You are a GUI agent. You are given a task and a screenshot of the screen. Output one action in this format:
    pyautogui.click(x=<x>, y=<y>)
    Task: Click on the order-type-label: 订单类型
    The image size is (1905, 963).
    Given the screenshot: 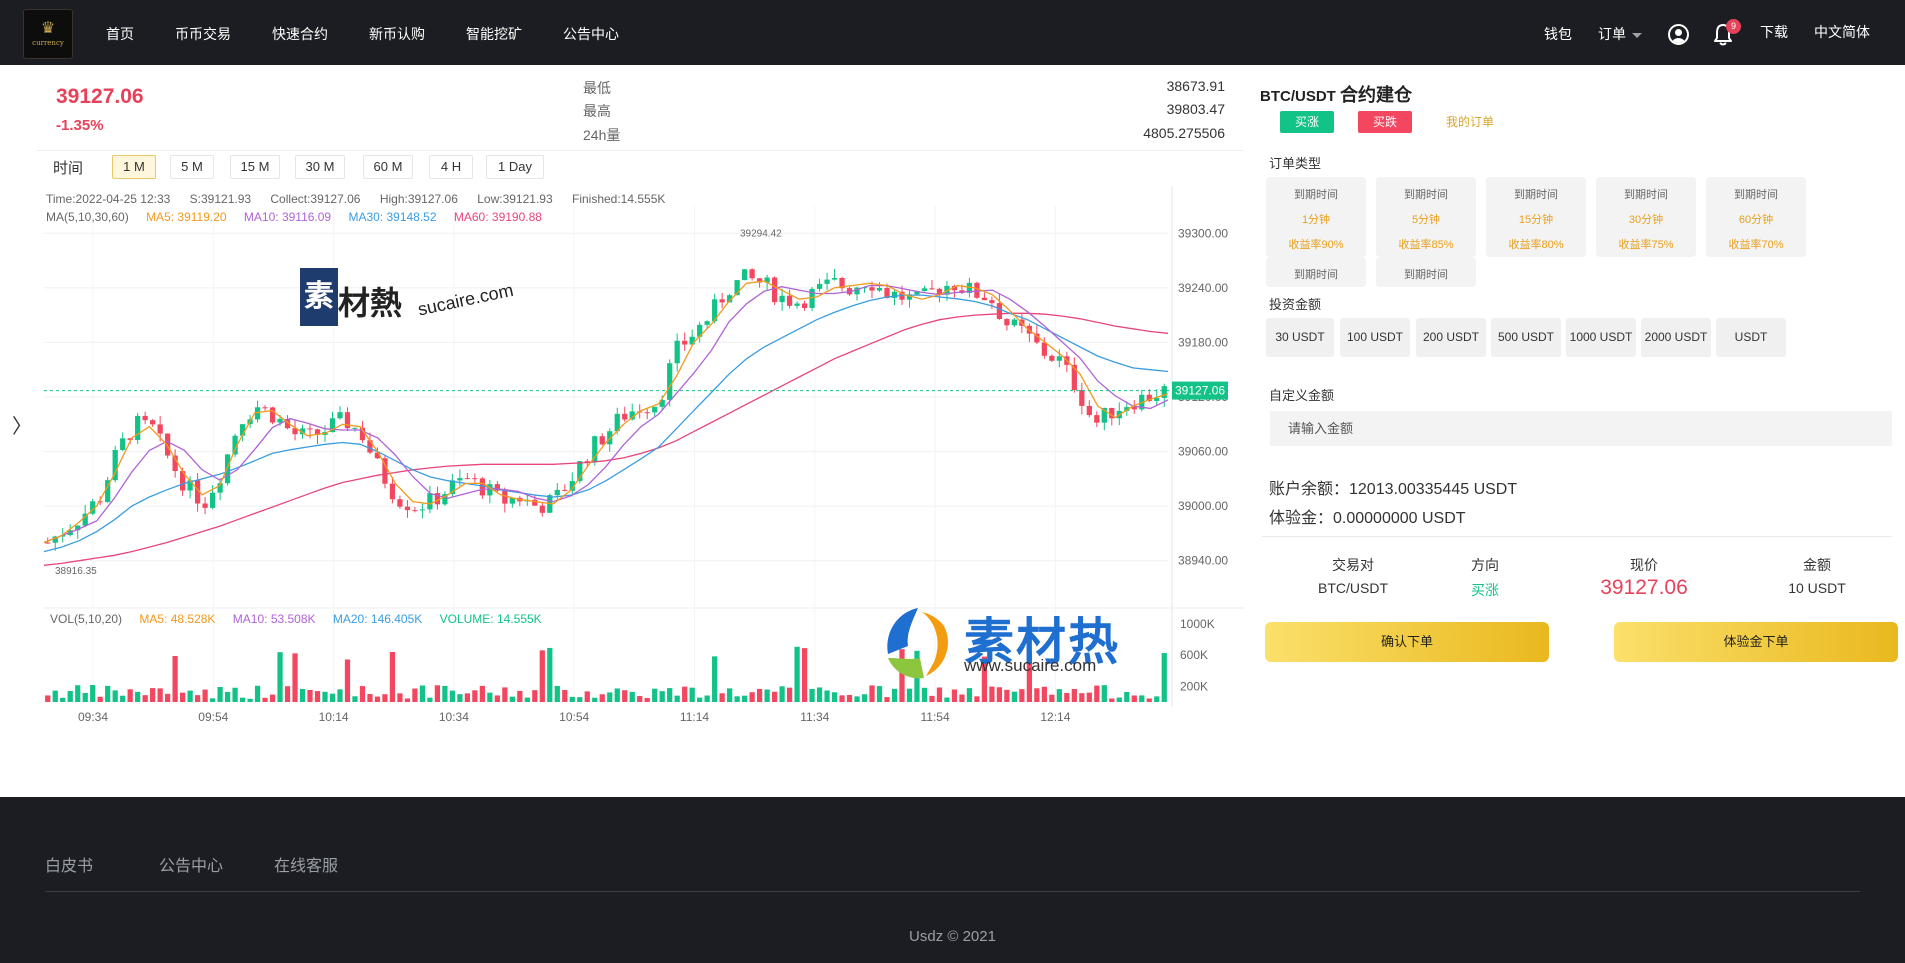 What is the action you would take?
    pyautogui.click(x=1295, y=163)
    